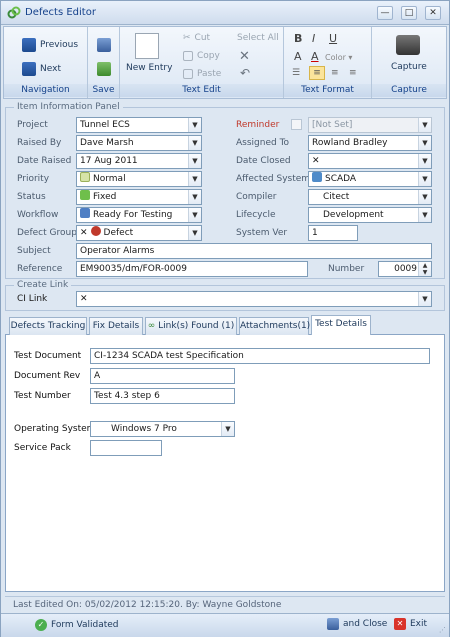  Describe the element at coordinates (41, 69) in the screenshot. I see `next-button: Next` at that location.